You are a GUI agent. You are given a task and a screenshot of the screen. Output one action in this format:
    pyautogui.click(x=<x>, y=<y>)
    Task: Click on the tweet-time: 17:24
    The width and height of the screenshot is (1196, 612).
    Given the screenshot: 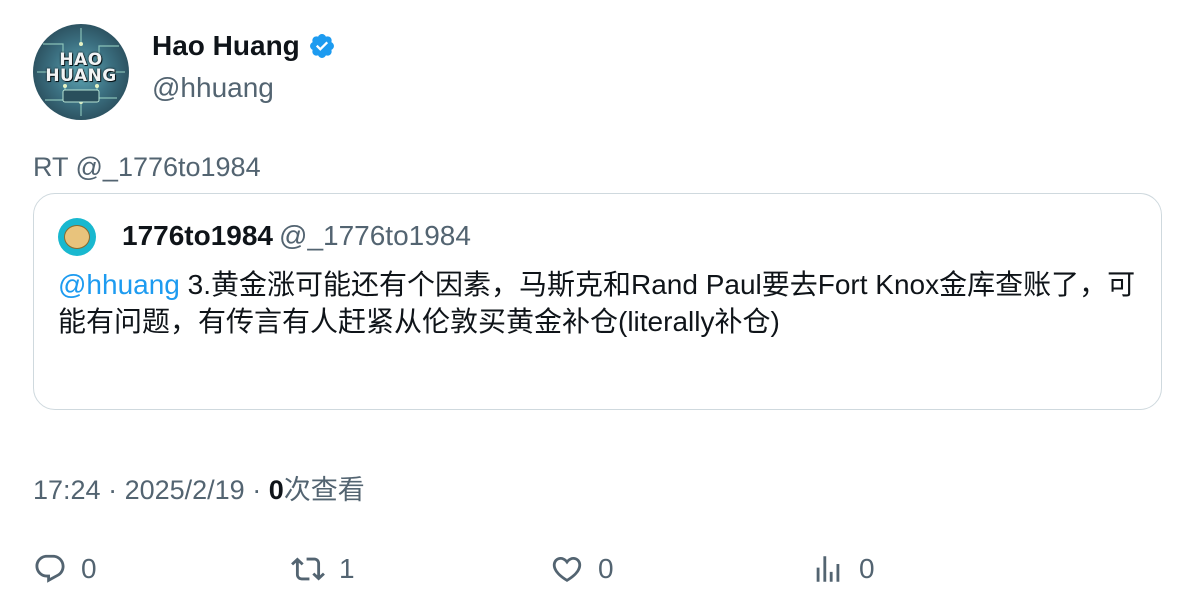 What is the action you would take?
    pyautogui.click(x=67, y=490)
    